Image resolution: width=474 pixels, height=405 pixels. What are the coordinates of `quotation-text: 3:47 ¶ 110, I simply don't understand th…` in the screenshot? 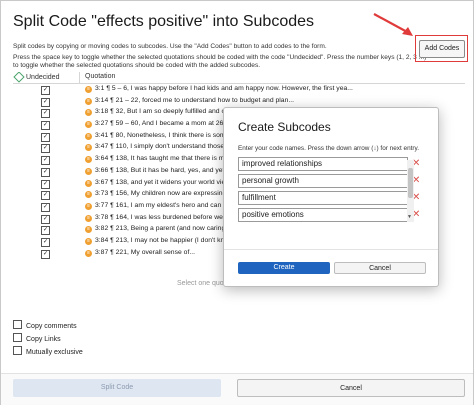 It's located at (168, 147).